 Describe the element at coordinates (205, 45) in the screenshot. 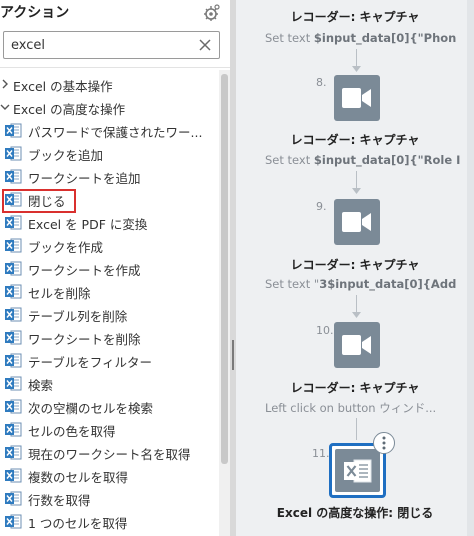

I see `clear-search-icon` at that location.